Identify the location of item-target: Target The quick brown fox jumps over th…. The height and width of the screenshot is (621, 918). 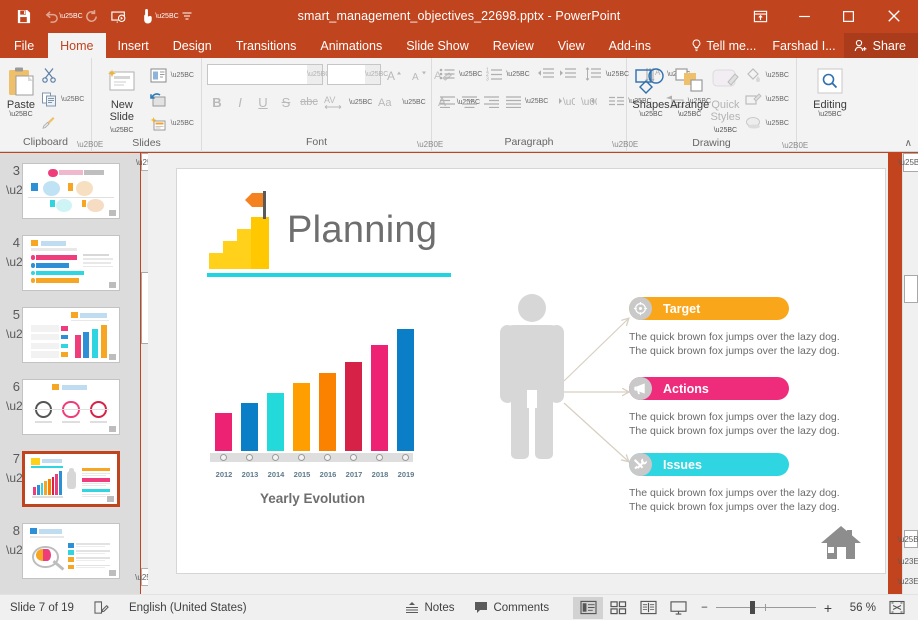
(746, 327).